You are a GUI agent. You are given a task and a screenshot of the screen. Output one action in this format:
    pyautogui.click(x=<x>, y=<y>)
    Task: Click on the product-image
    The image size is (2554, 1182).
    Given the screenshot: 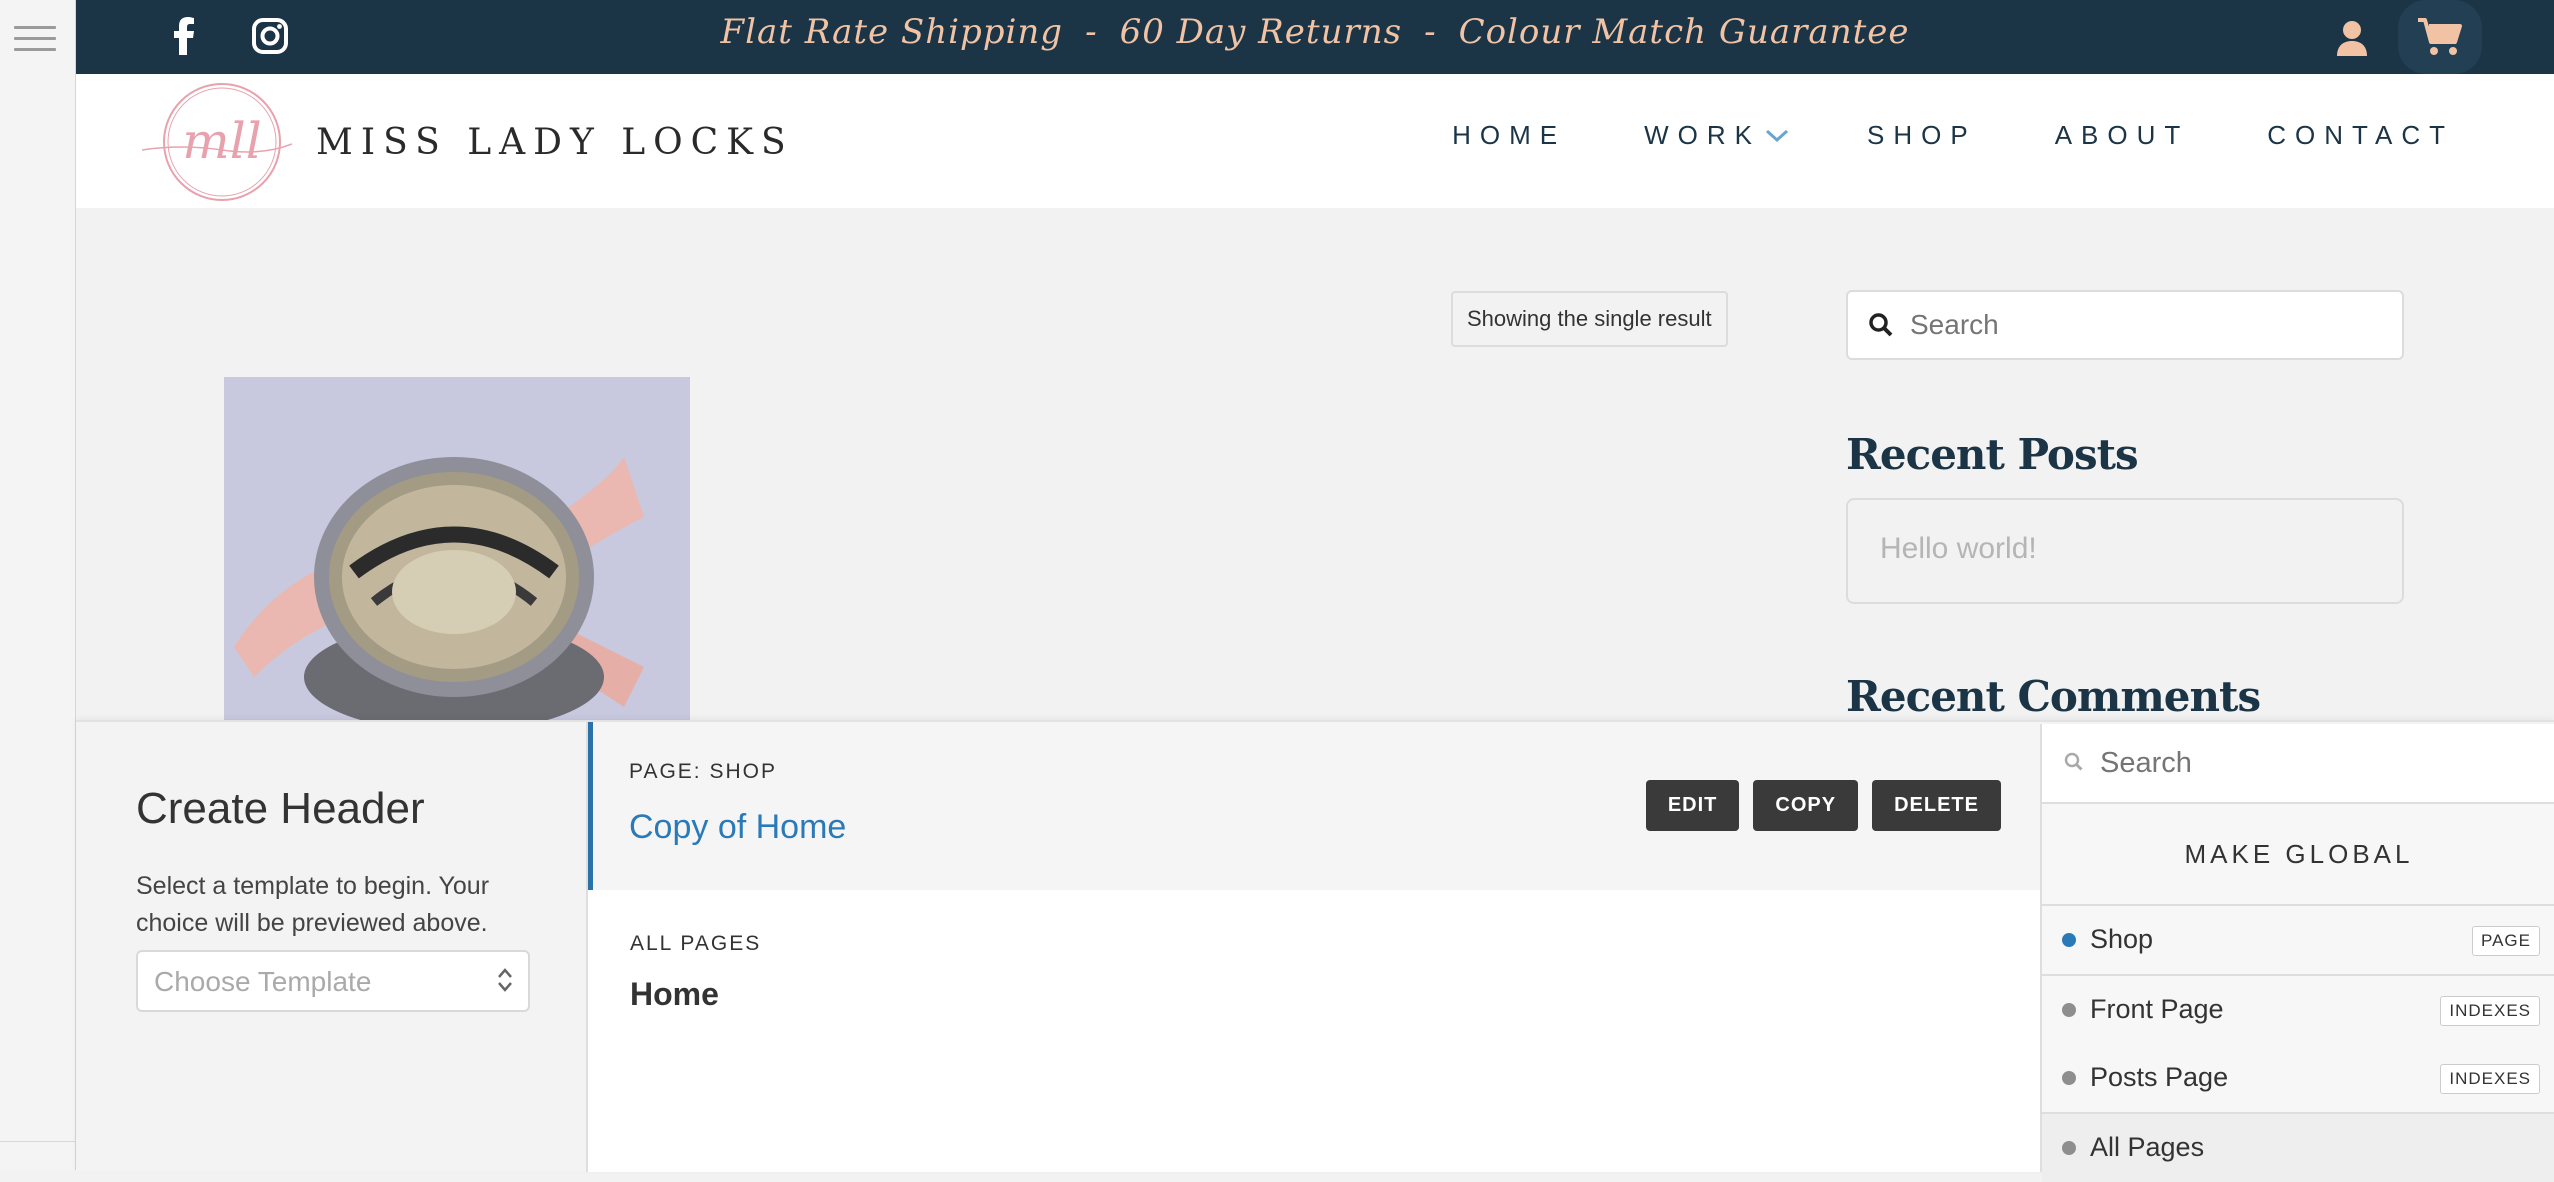 What is the action you would take?
    pyautogui.click(x=457, y=548)
    